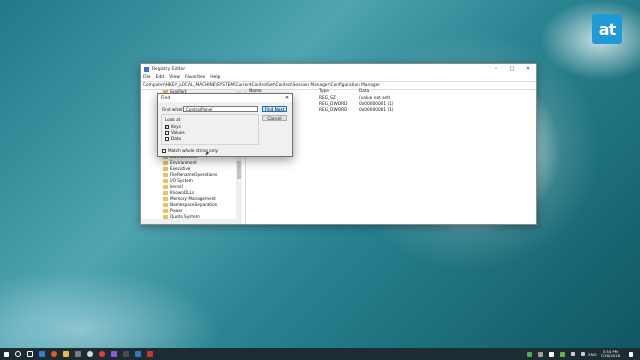 This screenshot has width=640, height=360. What do you see at coordinates (173, 210) in the screenshot?
I see `tree-item: Power` at bounding box center [173, 210].